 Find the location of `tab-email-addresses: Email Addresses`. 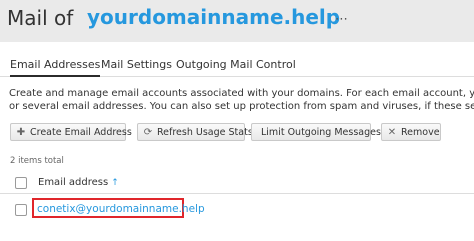

tab-email-addresses: Email Addresses is located at coordinates (55, 67).